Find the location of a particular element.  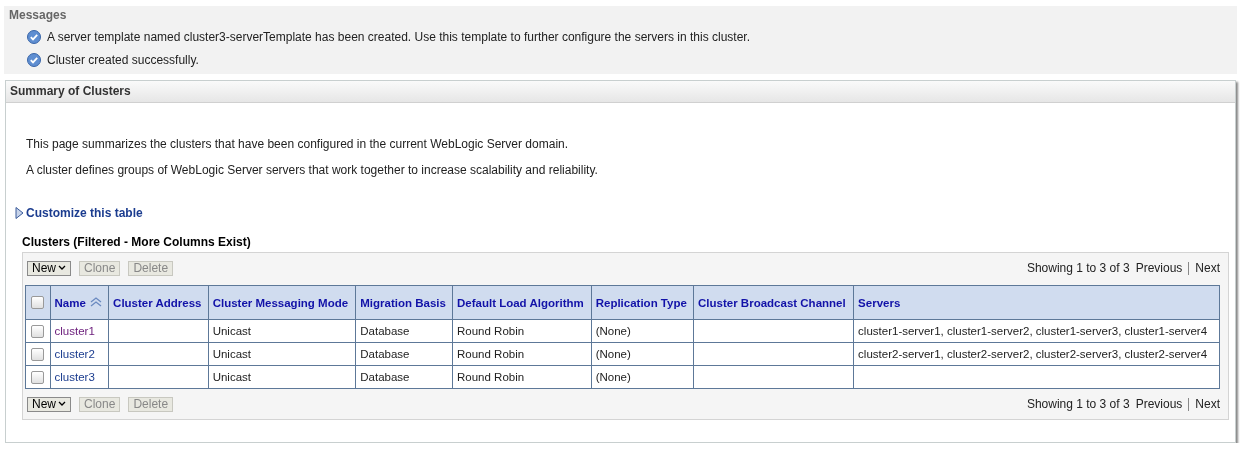

messages-title: Messages is located at coordinates (38, 15).